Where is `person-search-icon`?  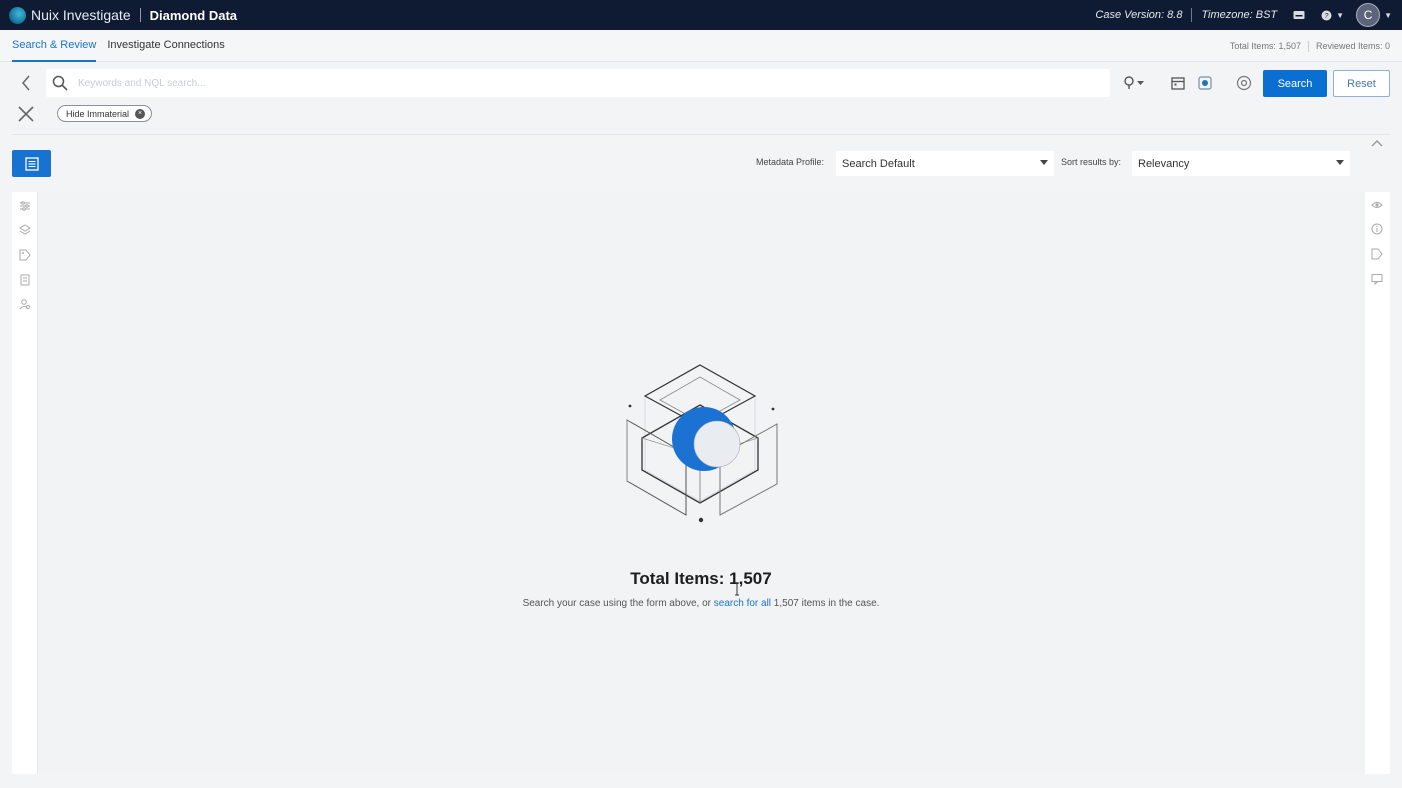 person-search-icon is located at coordinates (25, 304).